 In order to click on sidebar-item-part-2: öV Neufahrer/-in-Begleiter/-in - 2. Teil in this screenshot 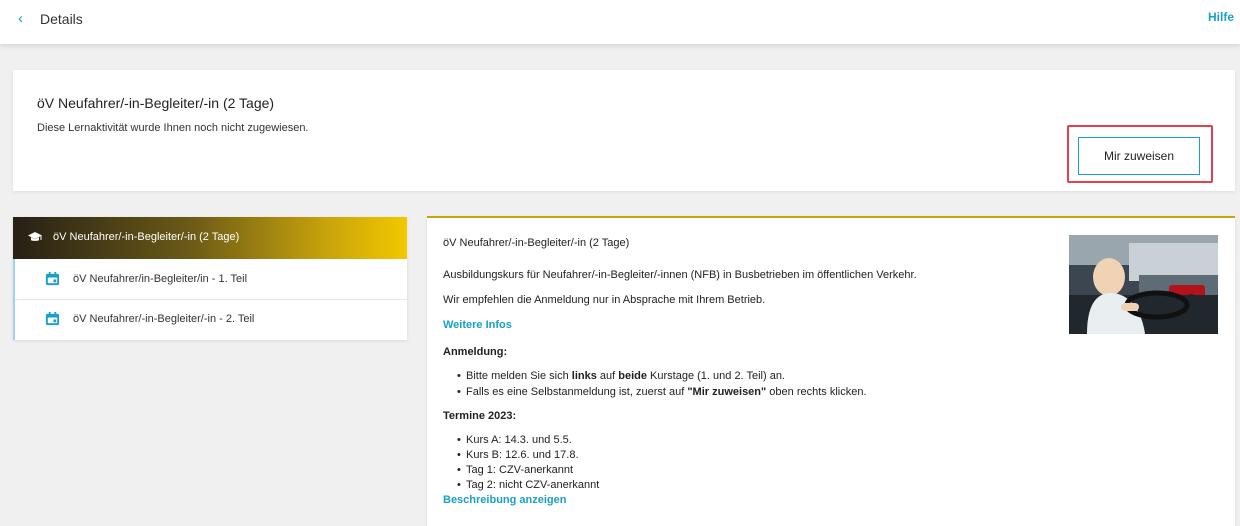, I will do `click(210, 319)`.